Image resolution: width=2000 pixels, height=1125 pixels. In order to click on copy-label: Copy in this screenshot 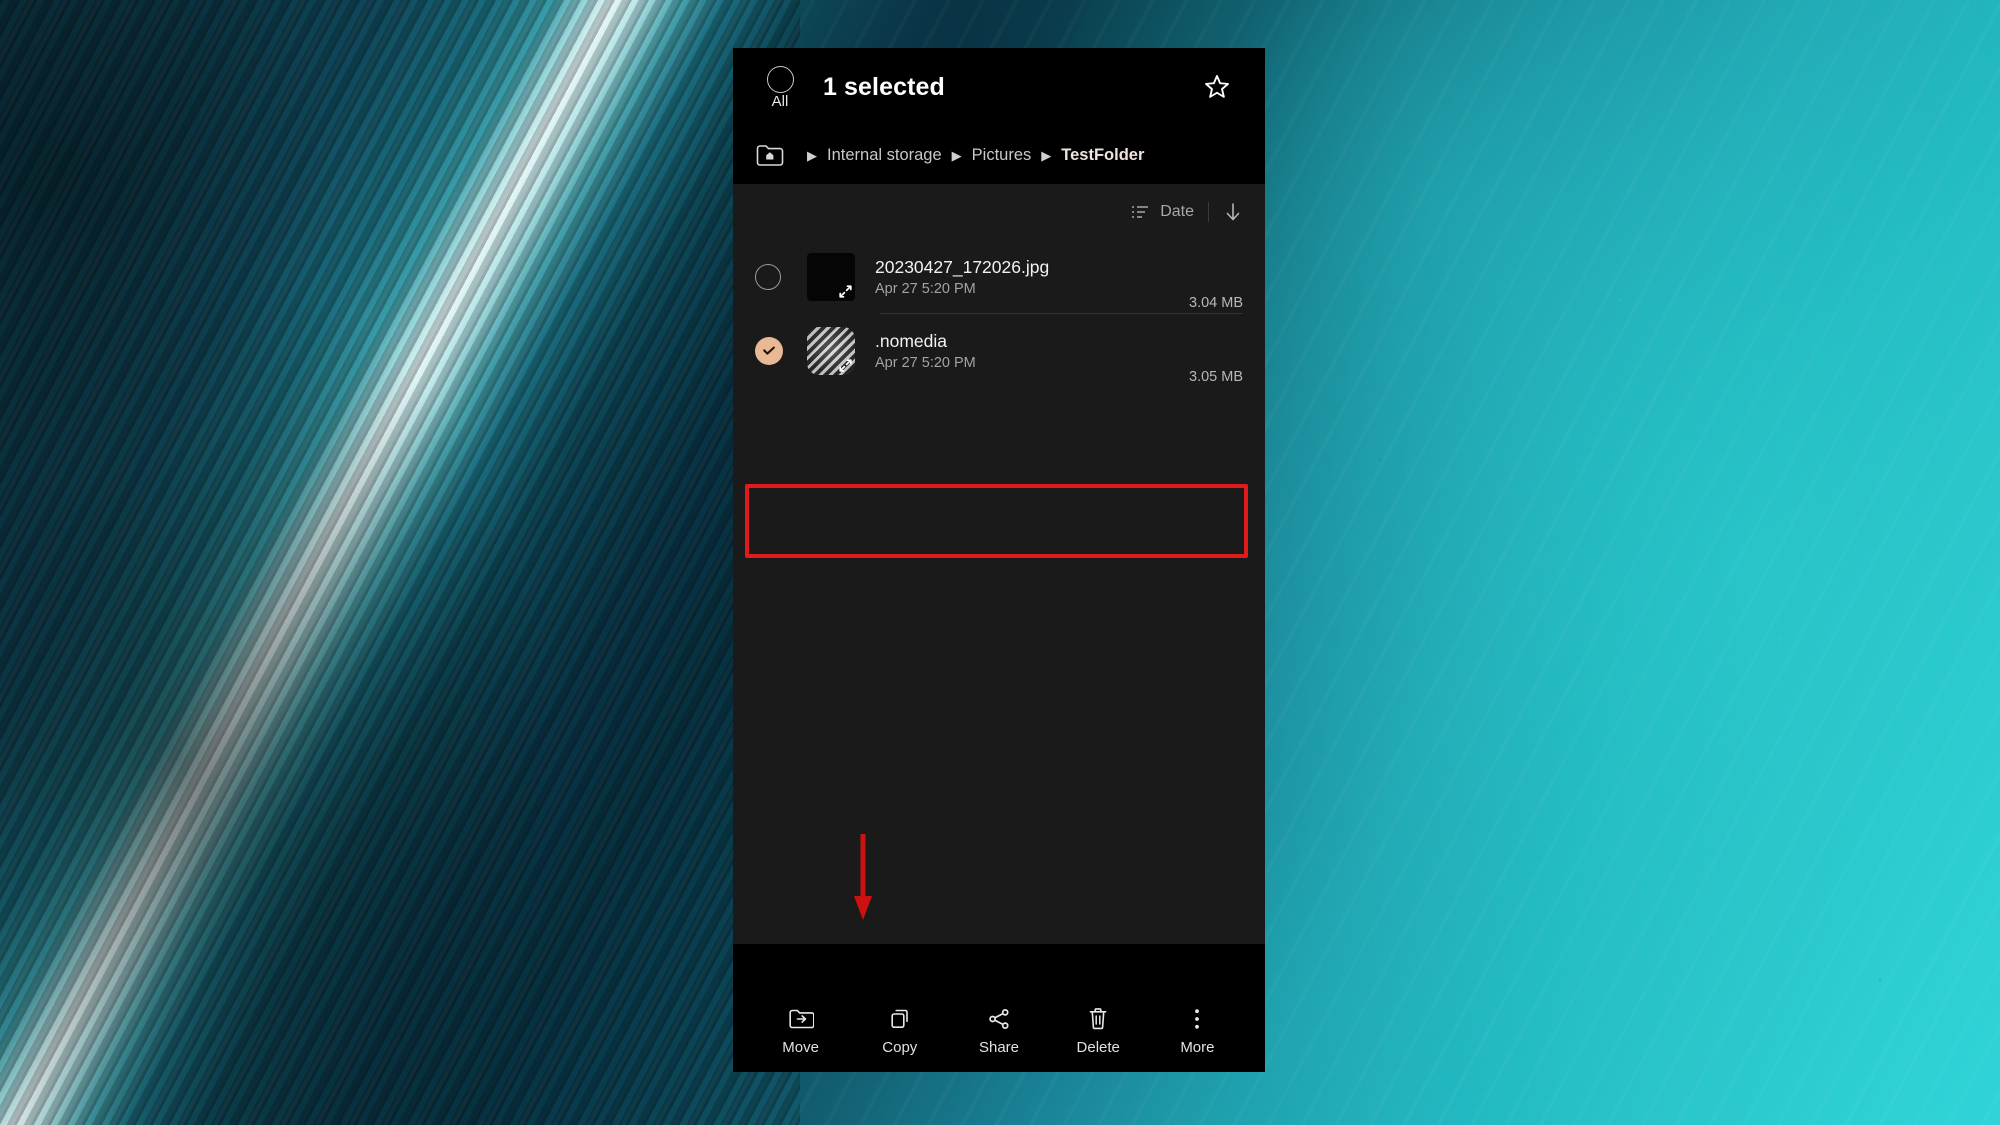, I will do `click(900, 1047)`.